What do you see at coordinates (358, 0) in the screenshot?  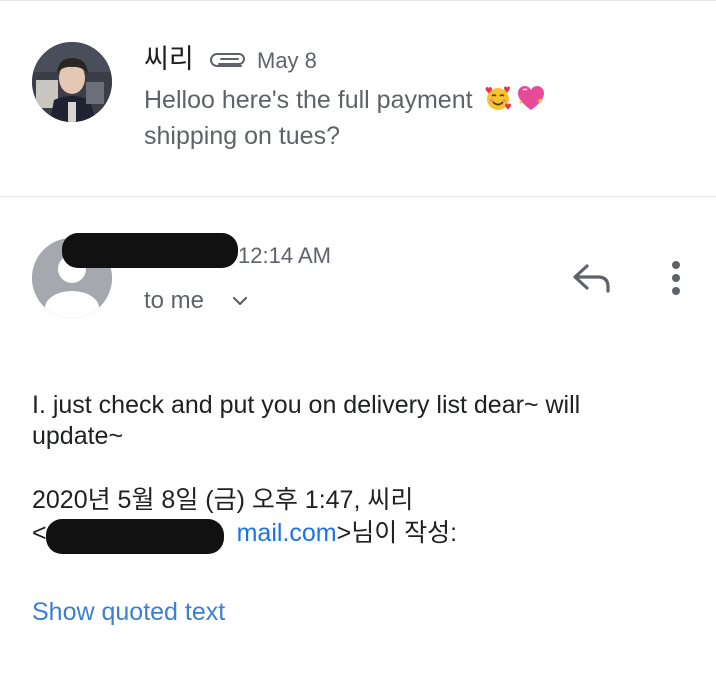 I see `top-rule` at bounding box center [358, 0].